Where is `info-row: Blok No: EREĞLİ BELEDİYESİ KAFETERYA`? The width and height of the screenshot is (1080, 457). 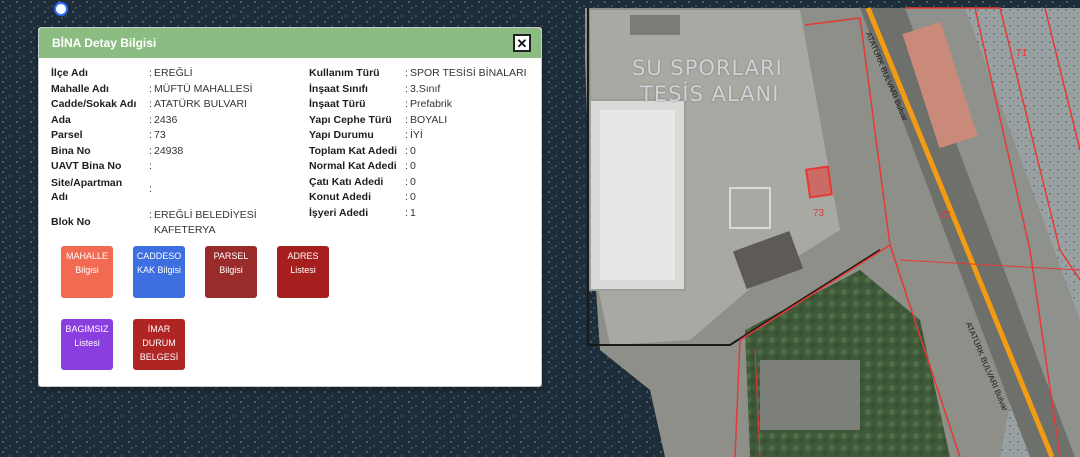
info-row: Blok No: EREĞLİ BELEDİYESİ KAFETERYA is located at coordinates (180, 223).